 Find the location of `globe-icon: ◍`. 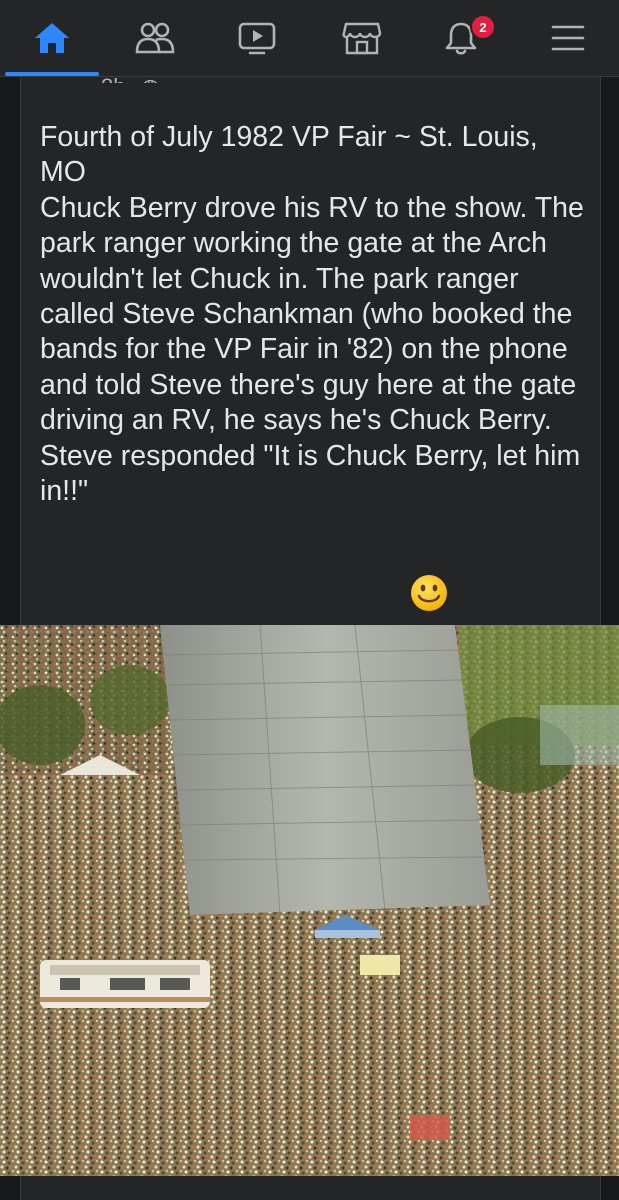

globe-icon: ◍ is located at coordinates (150, 78).